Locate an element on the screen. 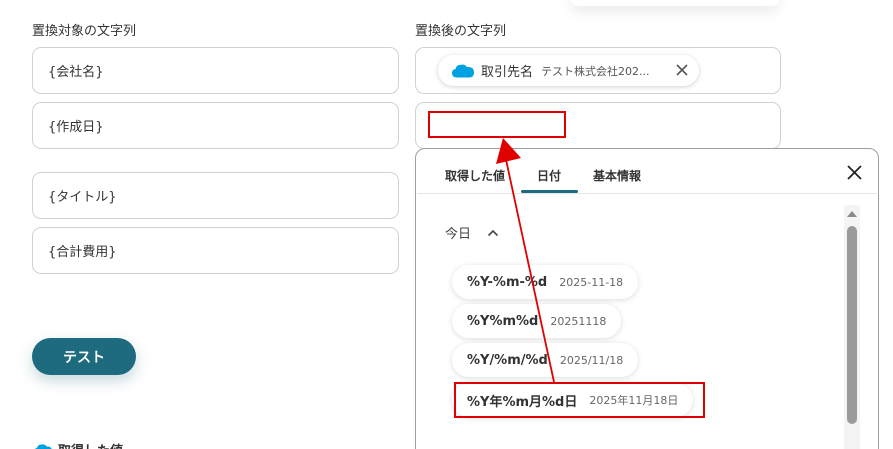 The image size is (893, 449). date-format: %Y-%m-%d is located at coordinates (507, 282).